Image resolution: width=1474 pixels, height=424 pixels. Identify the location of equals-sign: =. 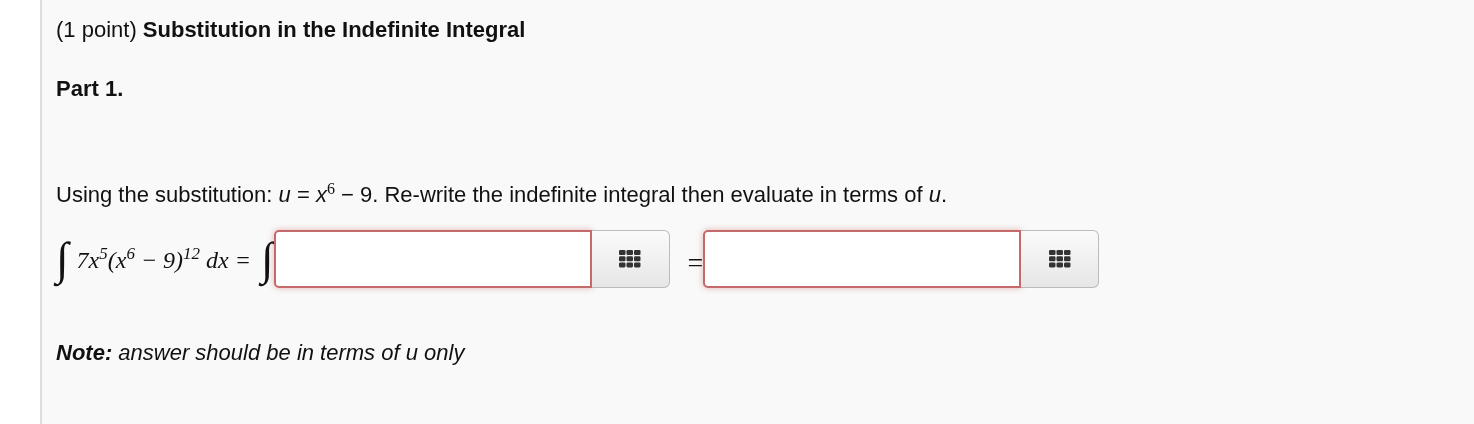
(695, 263).